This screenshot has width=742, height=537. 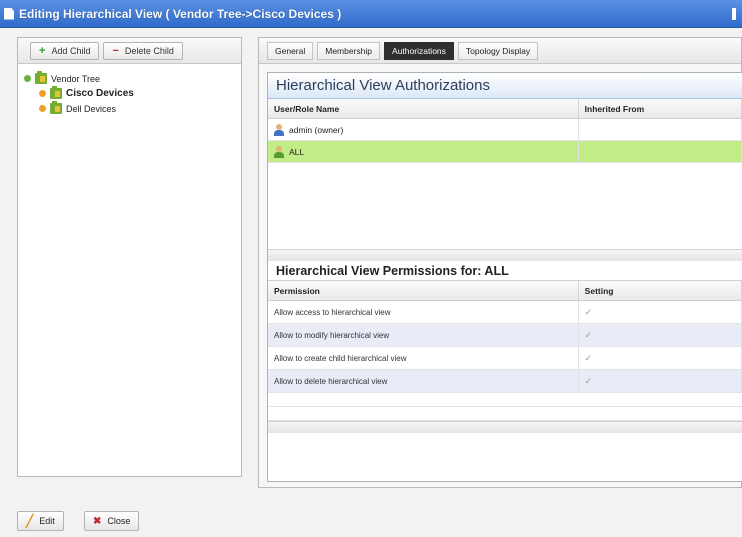 What do you see at coordinates (734, 14) in the screenshot?
I see `window-control-icon` at bounding box center [734, 14].